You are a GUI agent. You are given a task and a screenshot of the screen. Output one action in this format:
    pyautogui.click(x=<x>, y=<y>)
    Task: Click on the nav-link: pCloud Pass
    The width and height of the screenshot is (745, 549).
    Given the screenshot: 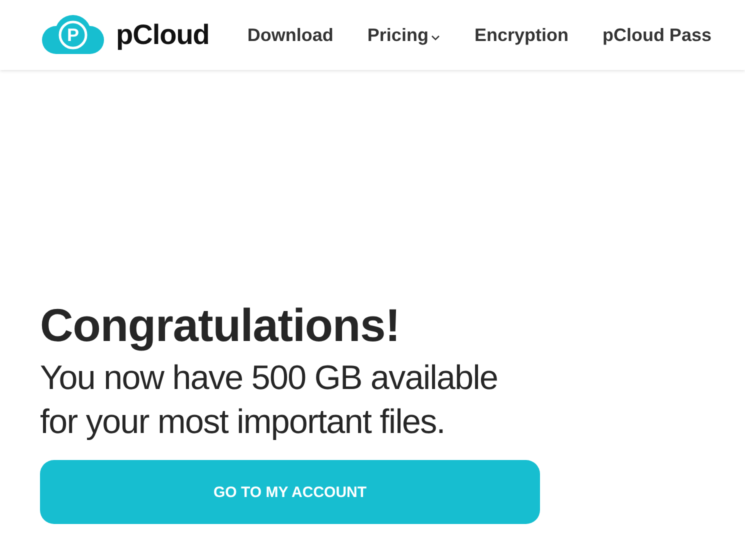 What is the action you would take?
    pyautogui.click(x=657, y=35)
    